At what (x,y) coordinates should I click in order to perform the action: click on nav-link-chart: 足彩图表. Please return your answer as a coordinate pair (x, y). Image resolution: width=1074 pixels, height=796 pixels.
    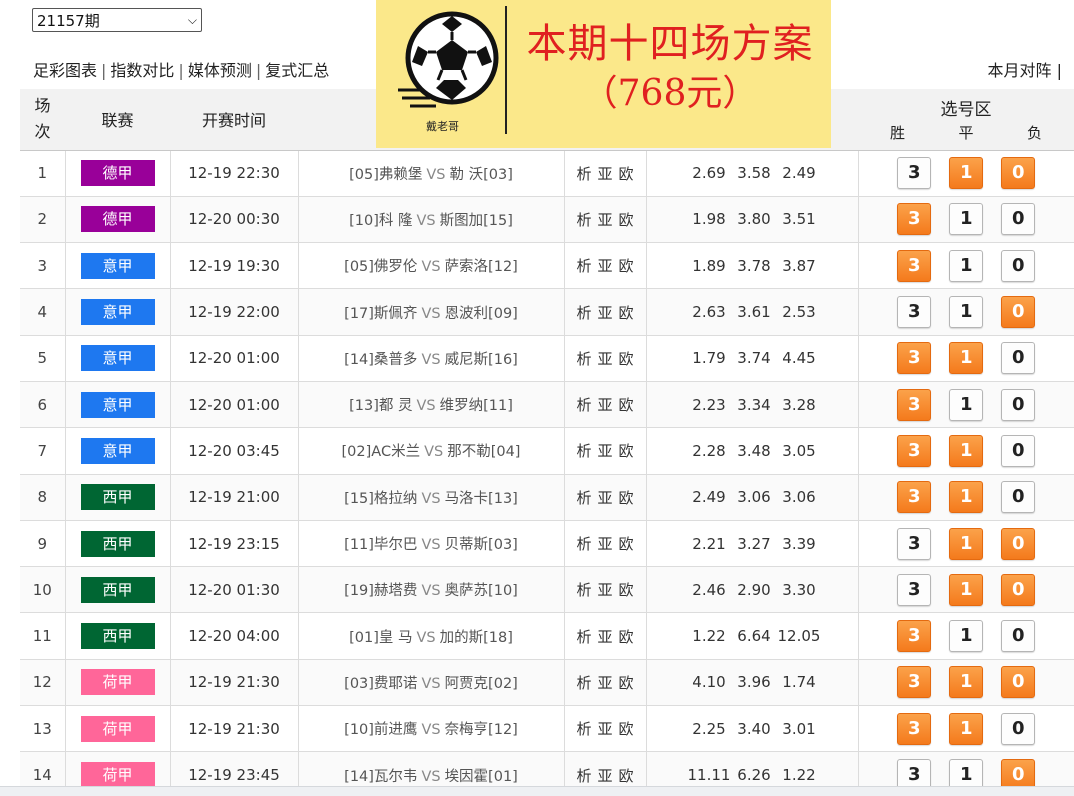
    Looking at the image, I should click on (65, 70).